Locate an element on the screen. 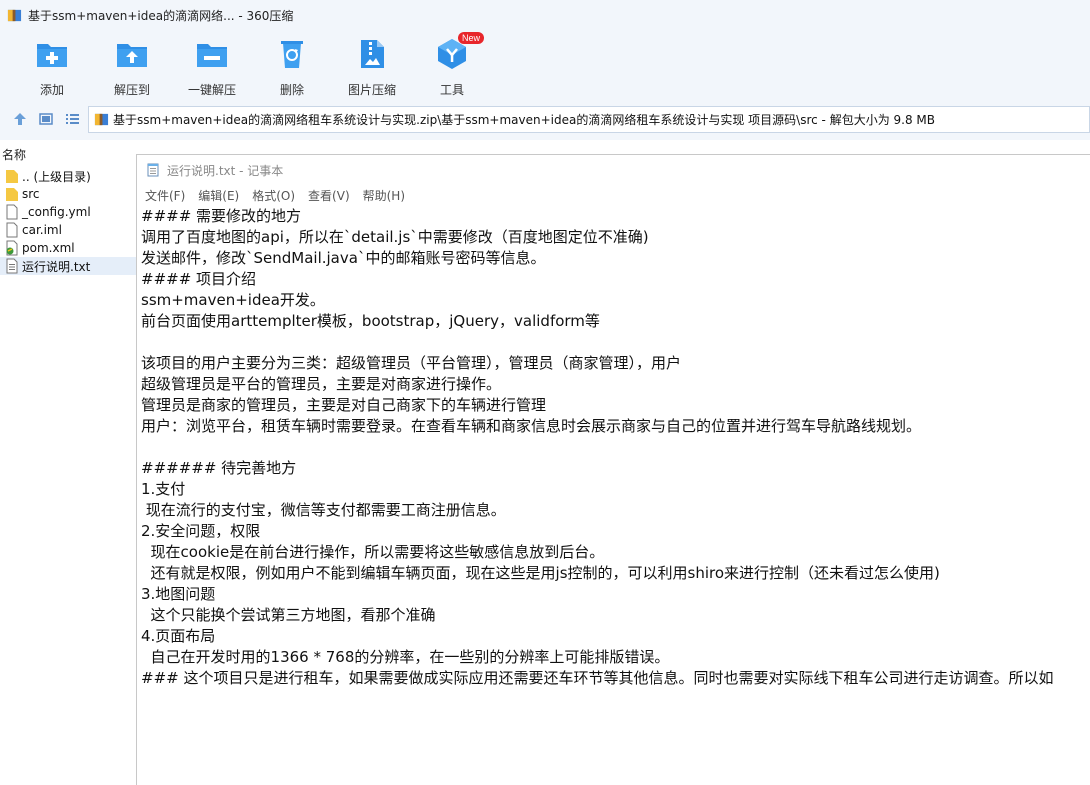  text-line: 这个只能换个尝试第三方地图，看那个准确 is located at coordinates (288, 615).